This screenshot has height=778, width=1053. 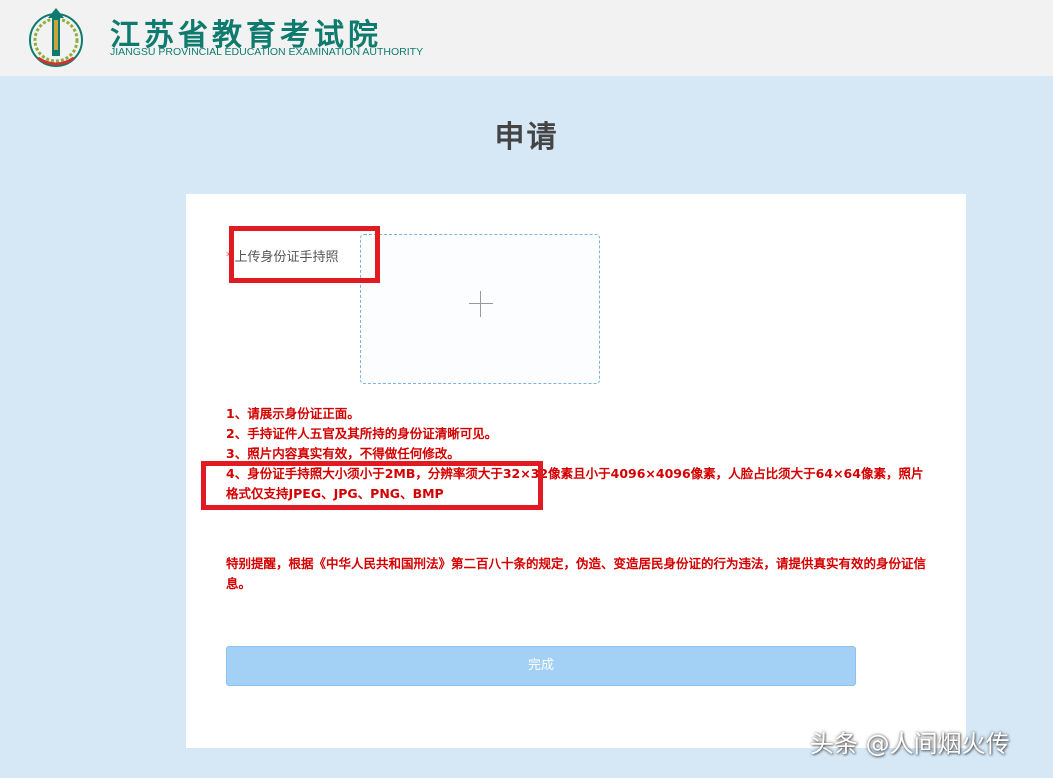 What do you see at coordinates (526, 137) in the screenshot?
I see `page-title: 申请` at bounding box center [526, 137].